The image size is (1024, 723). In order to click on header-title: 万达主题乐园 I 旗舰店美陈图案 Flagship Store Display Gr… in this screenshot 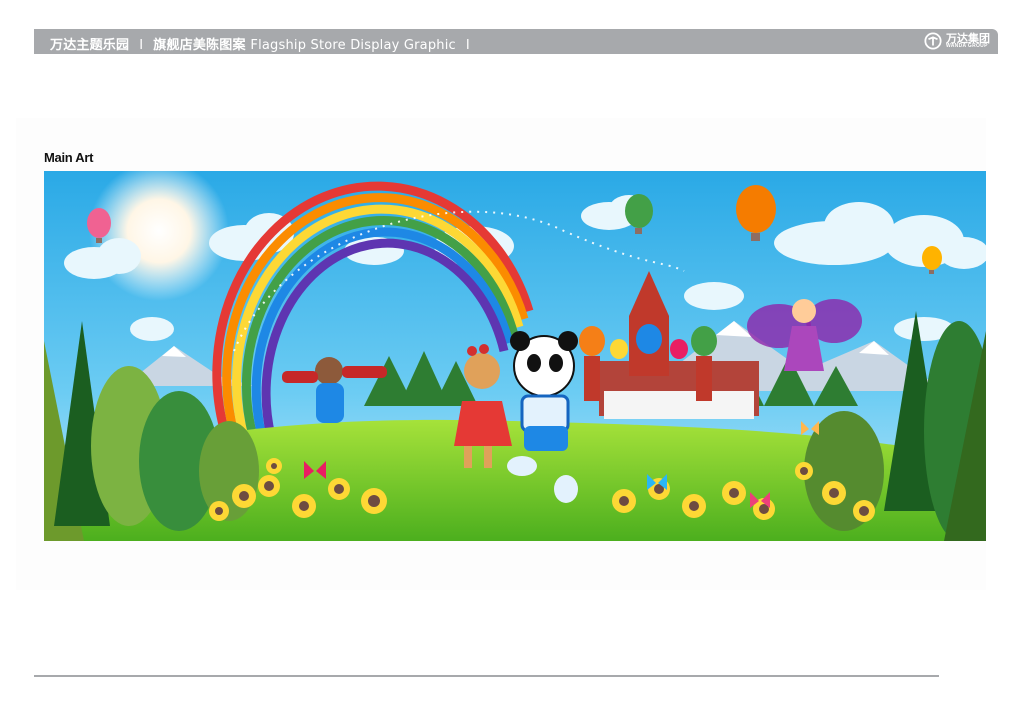, I will do `click(265, 43)`.